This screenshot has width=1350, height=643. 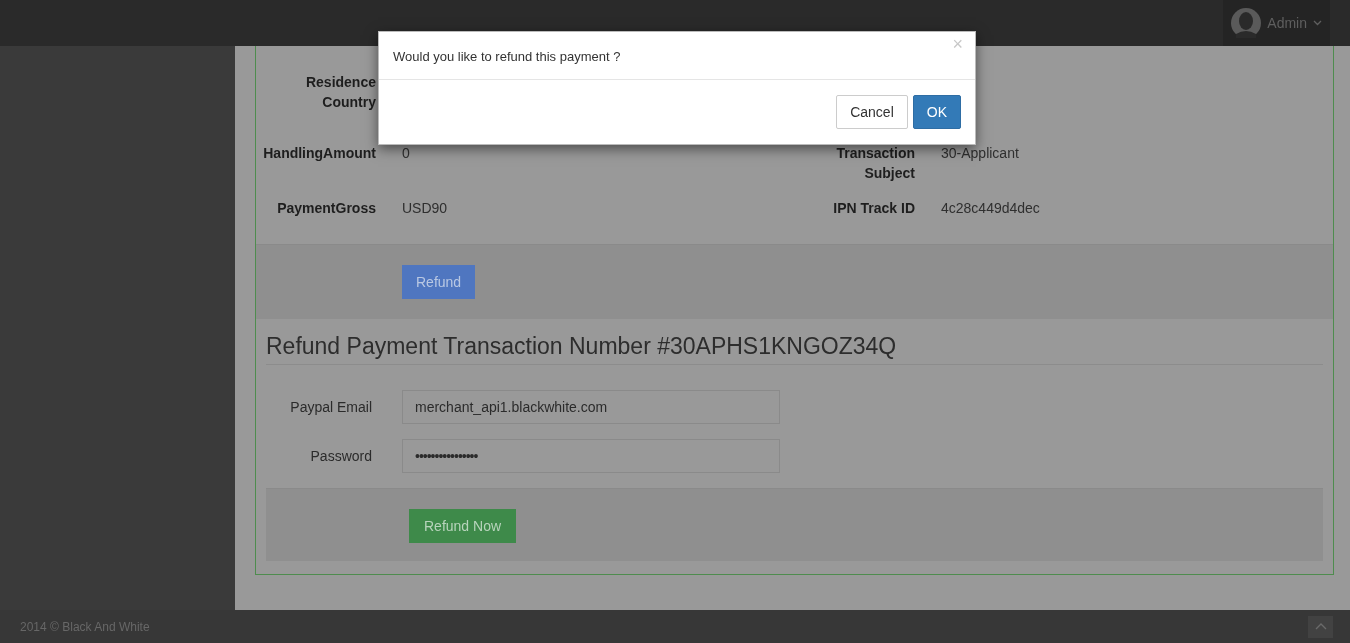 What do you see at coordinates (591, 407) in the screenshot?
I see `email-field: merchant_api1.blackwhite.com` at bounding box center [591, 407].